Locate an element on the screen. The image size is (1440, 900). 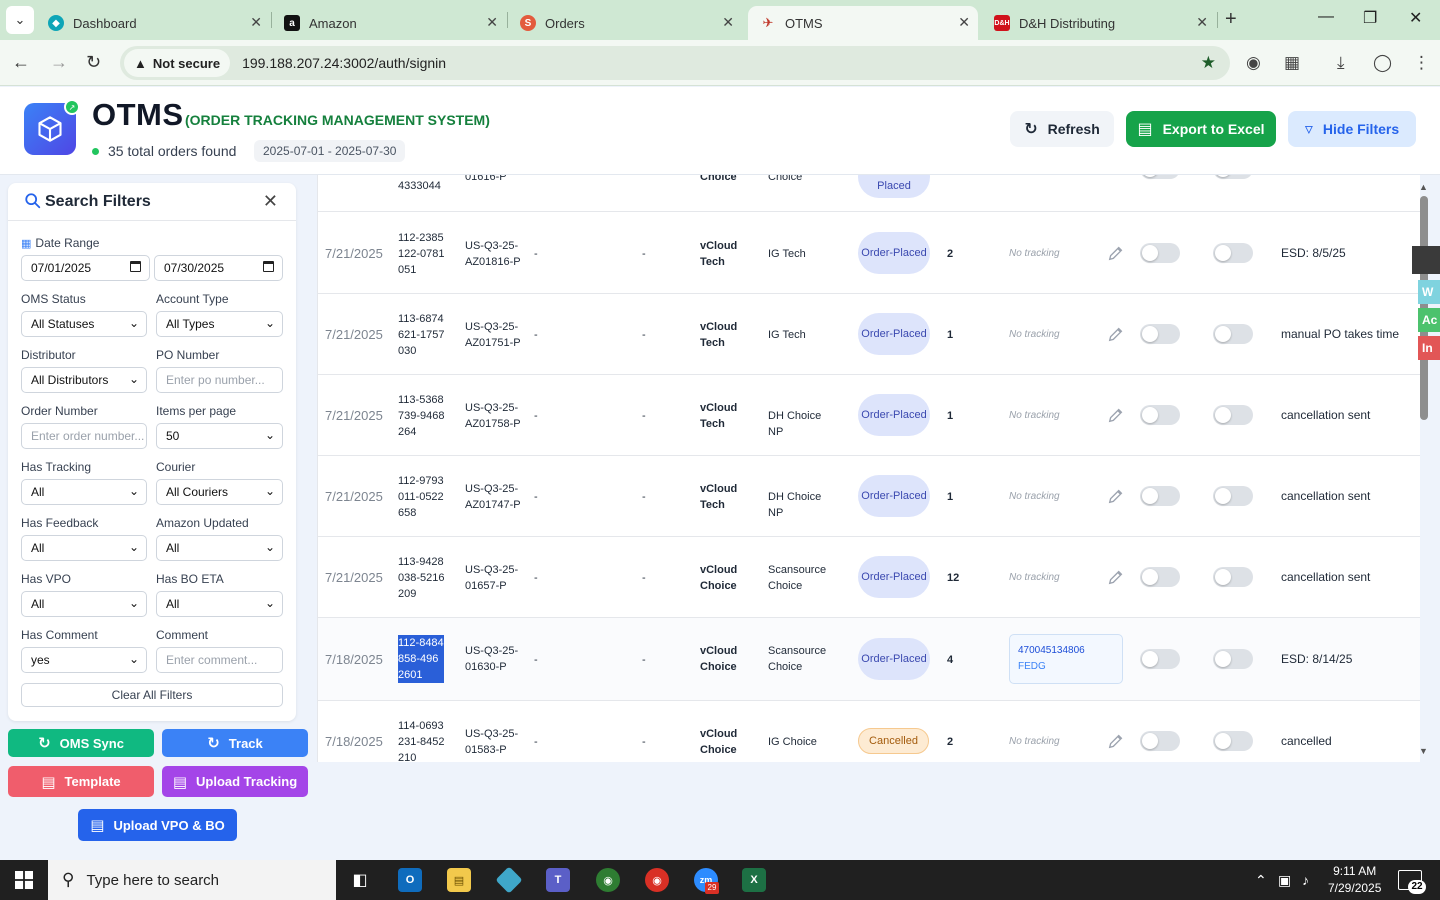
template-button: ▤ Template is located at coordinates (81, 781).